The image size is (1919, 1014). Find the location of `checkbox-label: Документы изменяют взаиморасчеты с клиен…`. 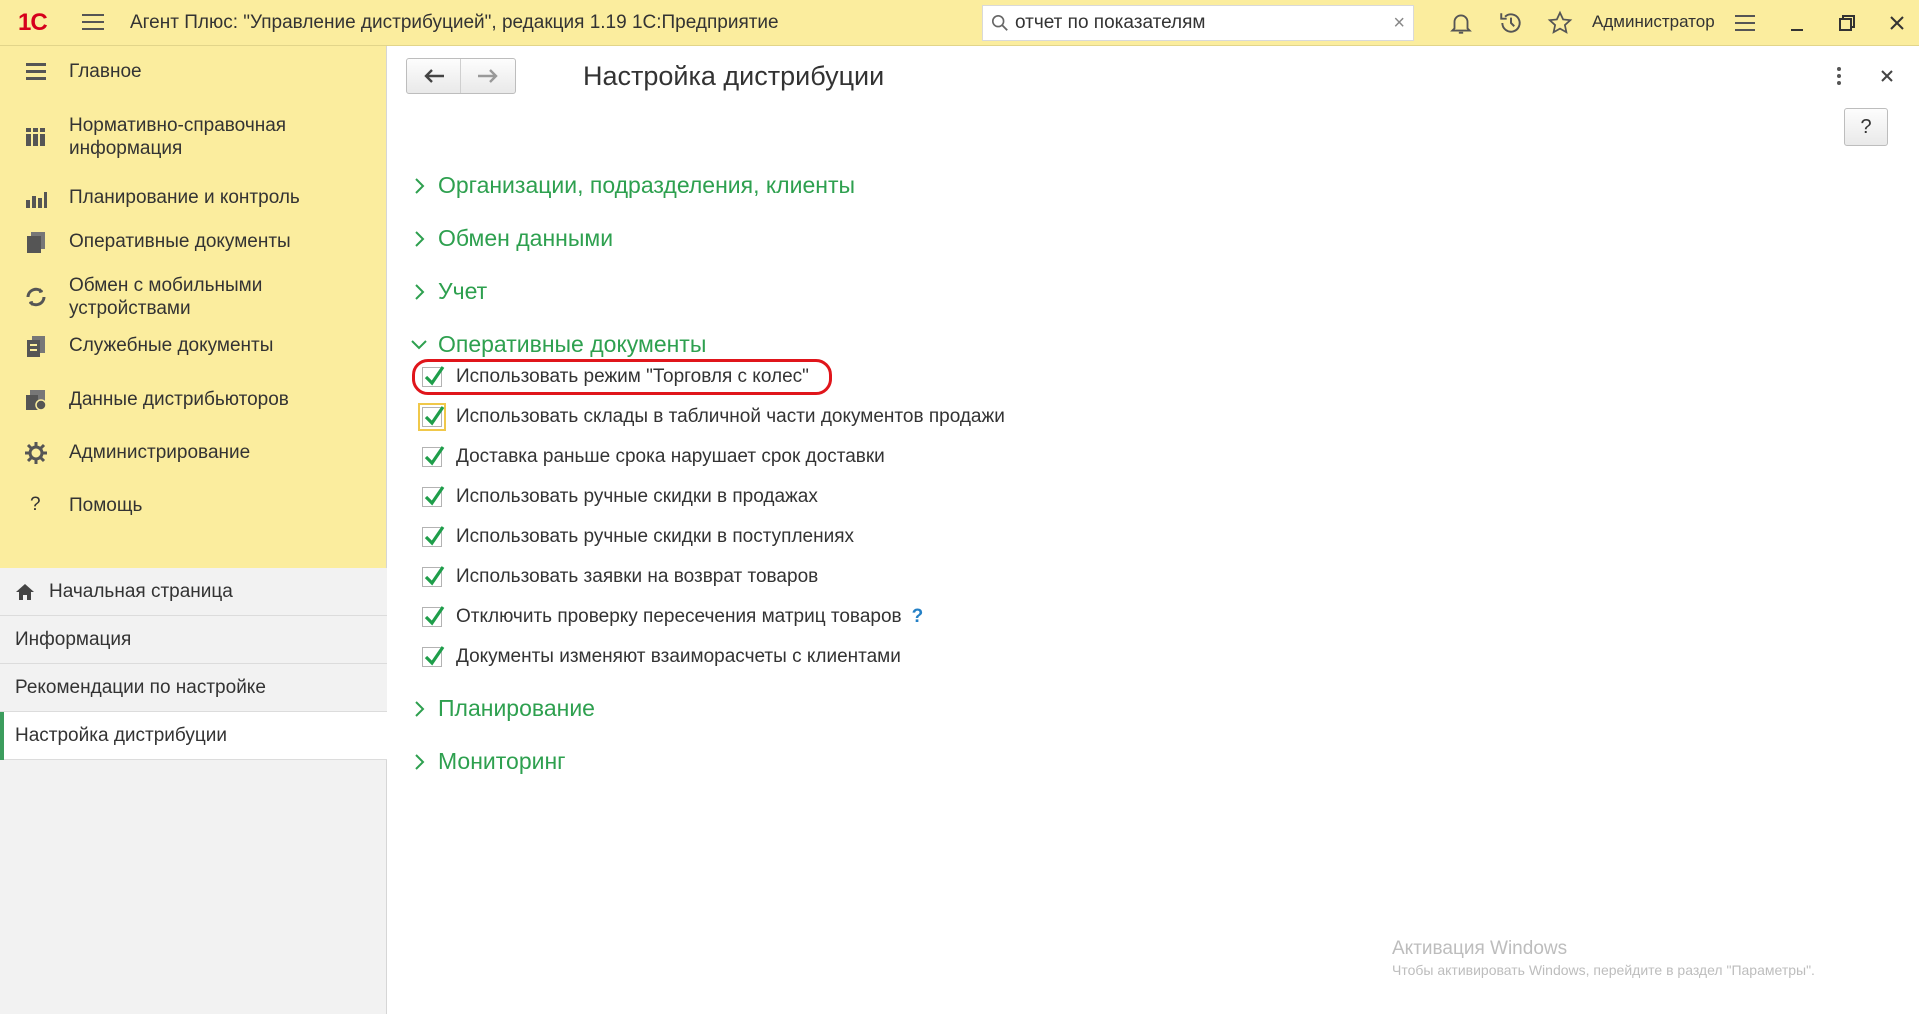

checkbox-label: Документы изменяют взаиморасчеты с клиен… is located at coordinates (678, 656).